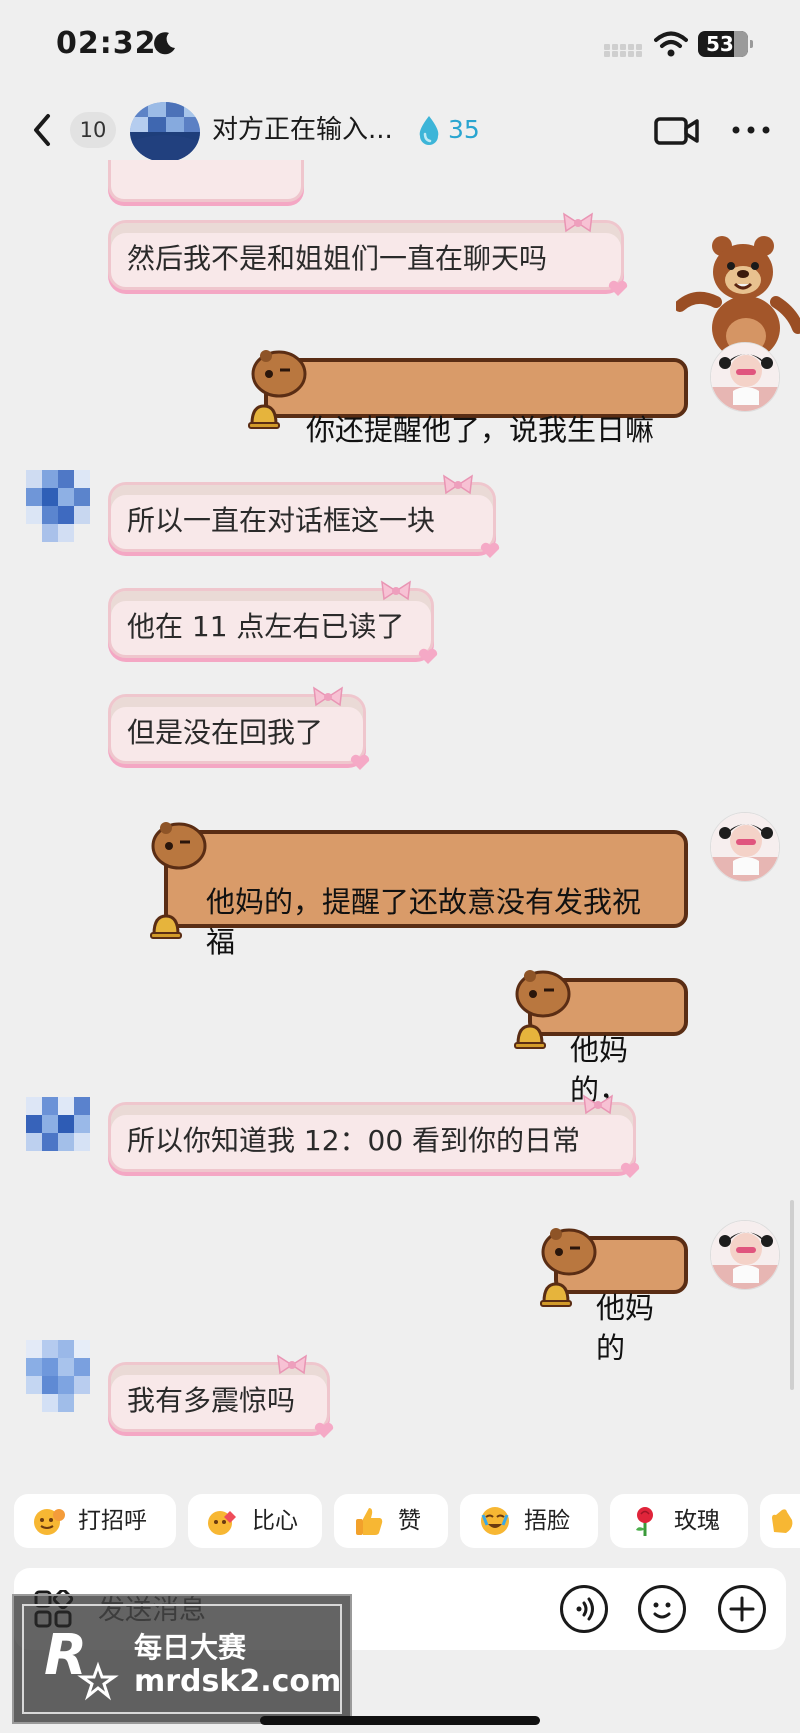 The image size is (800, 1733). I want to click on unread-count-badge: 10, so click(93, 130).